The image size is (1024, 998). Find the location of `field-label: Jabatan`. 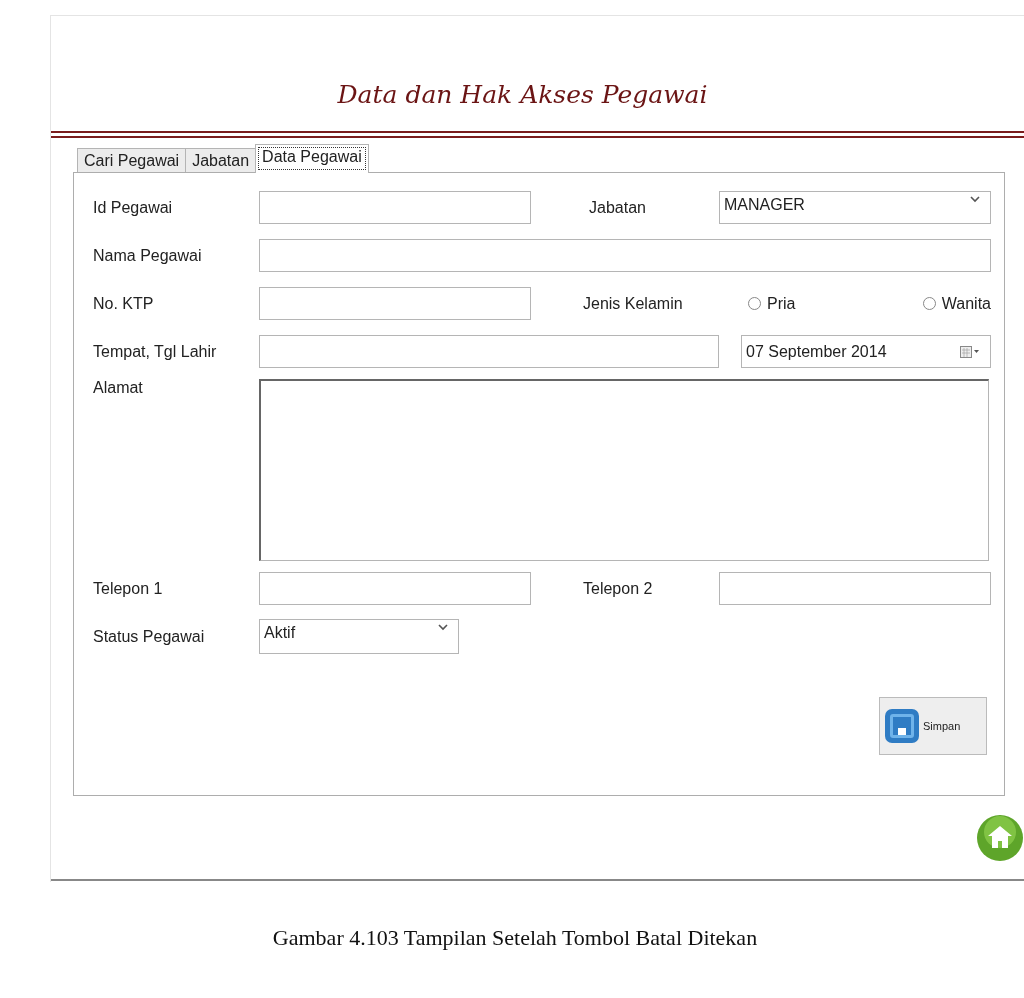

field-label: Jabatan is located at coordinates (617, 207).